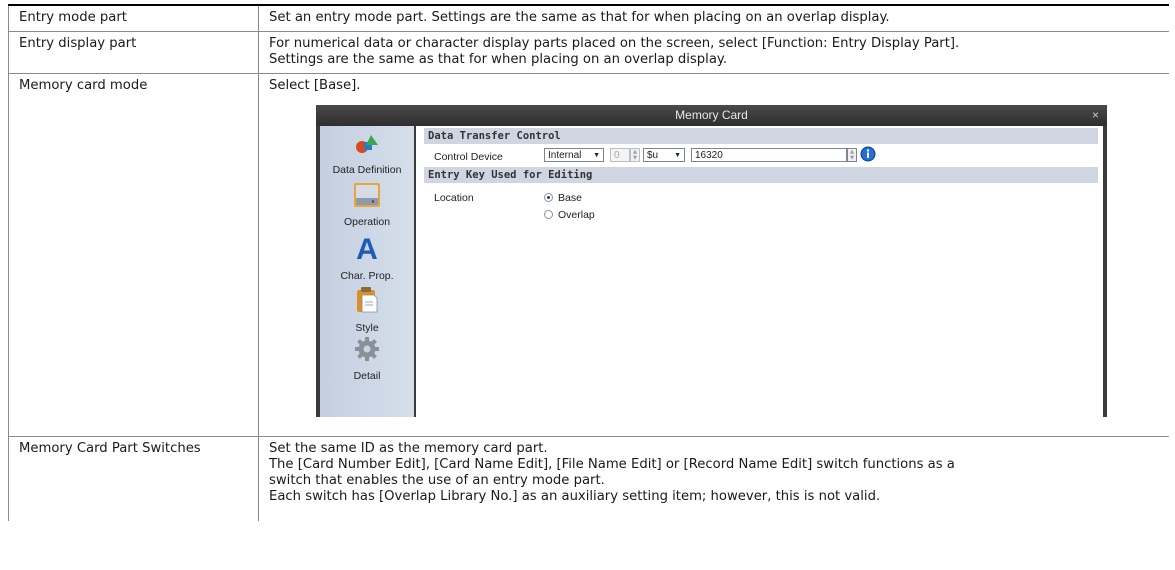  Describe the element at coordinates (367, 144) in the screenshot. I see `data-definition-icon` at that location.